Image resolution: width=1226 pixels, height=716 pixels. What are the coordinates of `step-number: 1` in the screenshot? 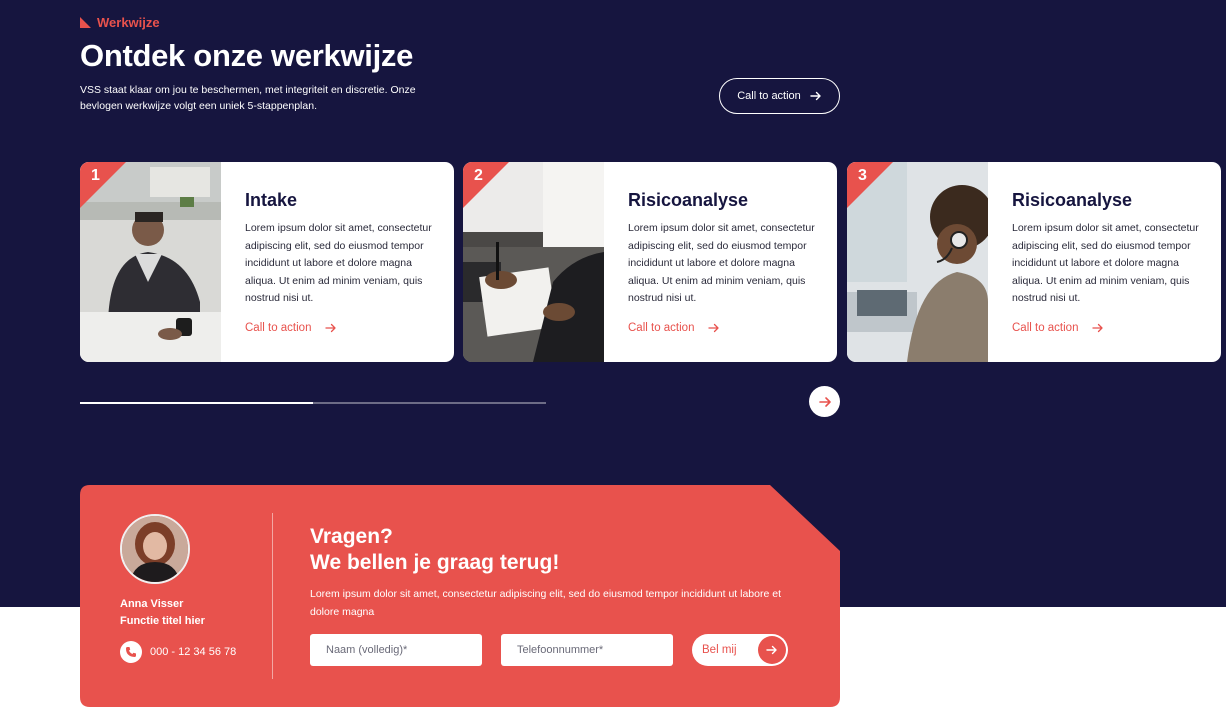 It's located at (95, 175).